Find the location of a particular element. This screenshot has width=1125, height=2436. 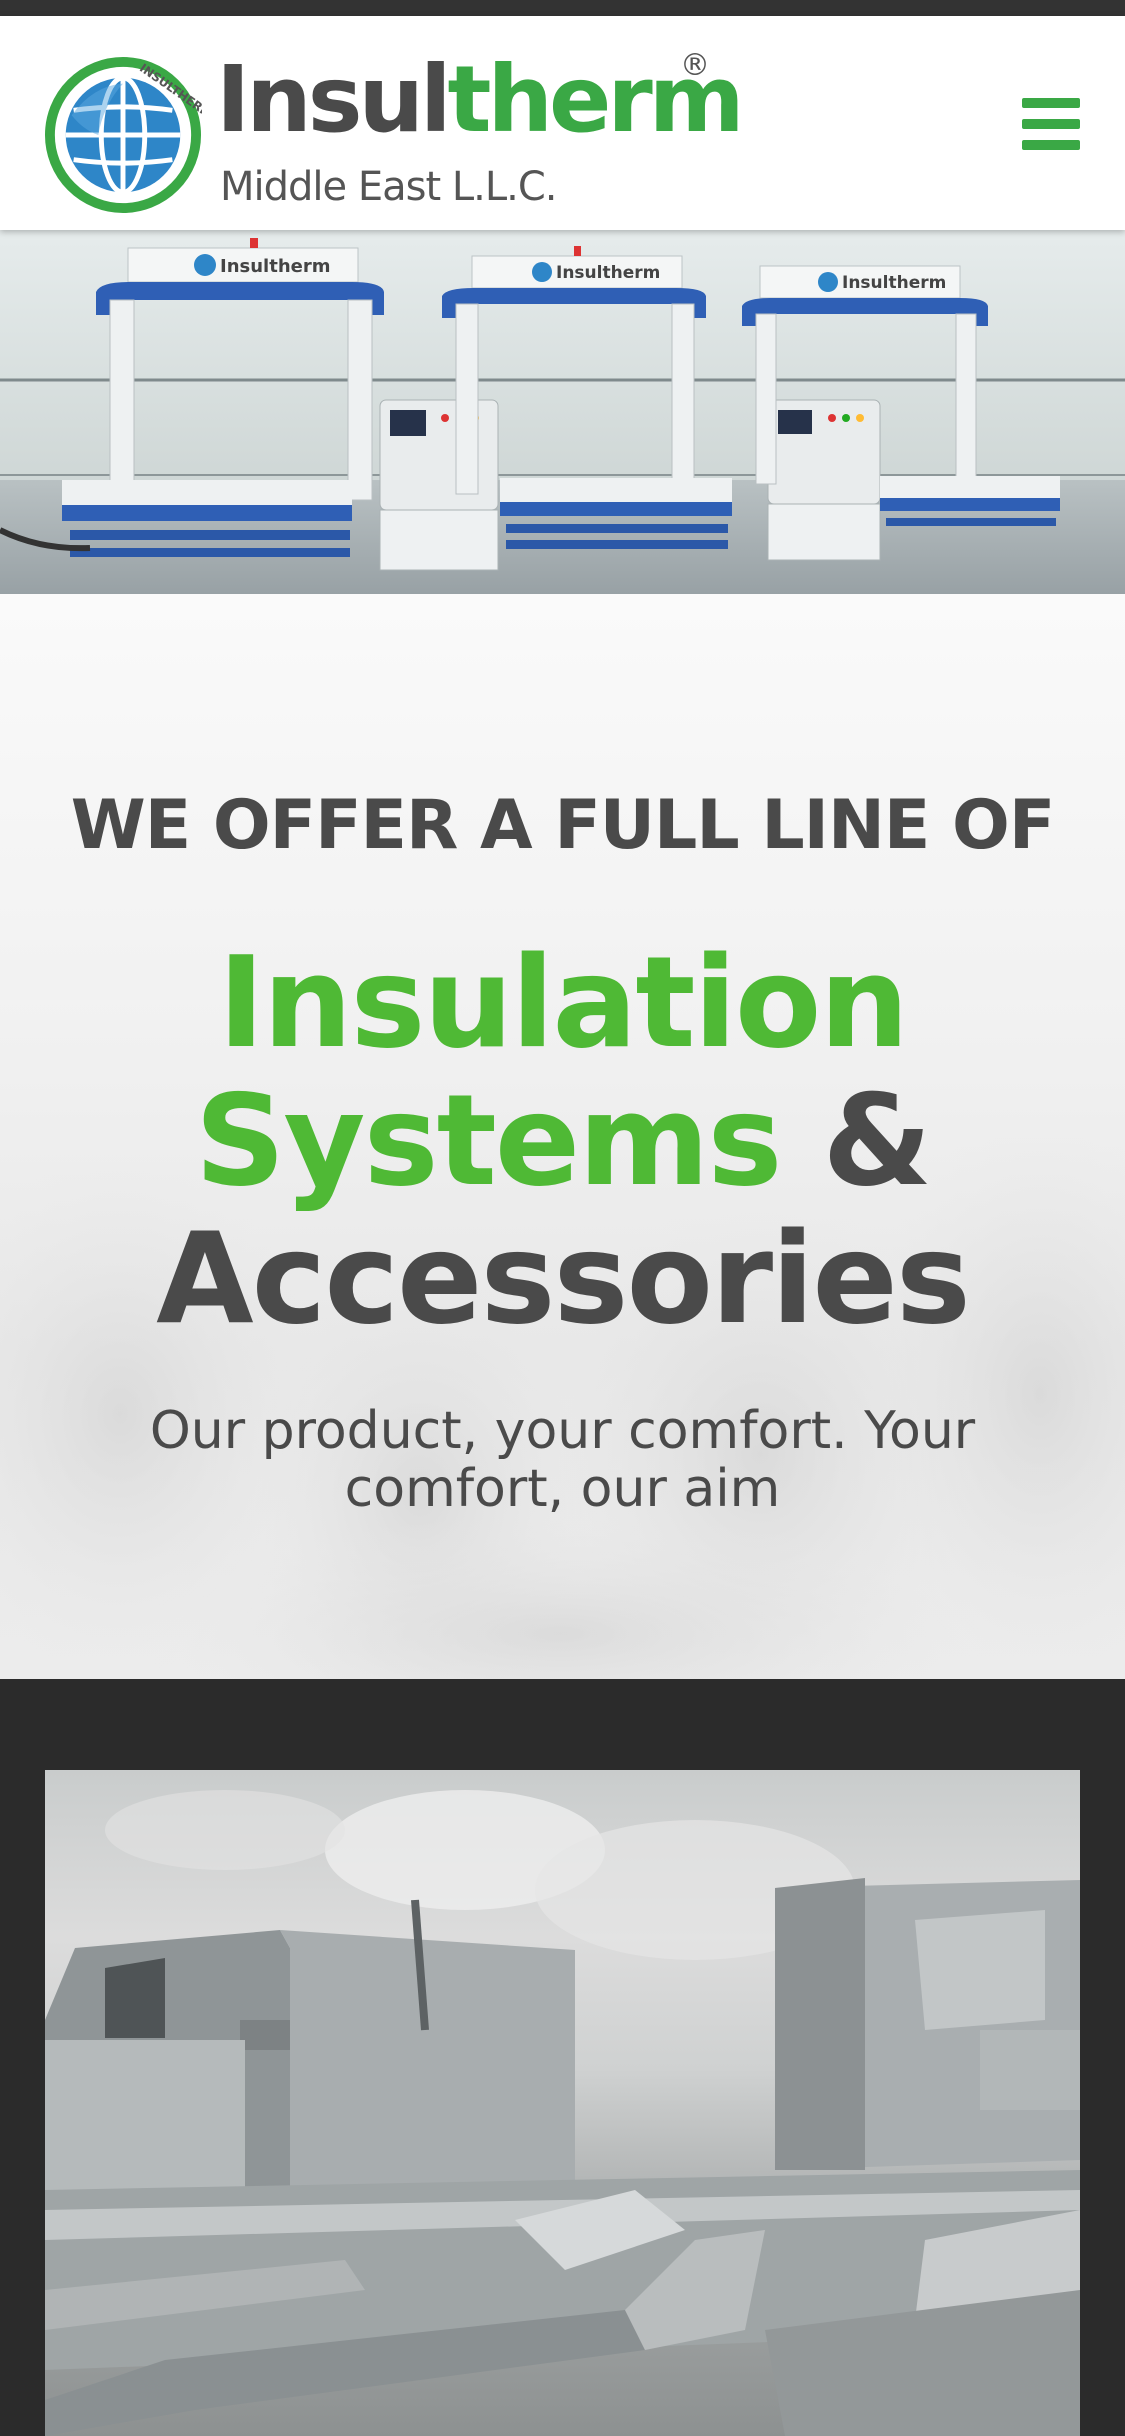

status-bar-strip is located at coordinates (562, 8).